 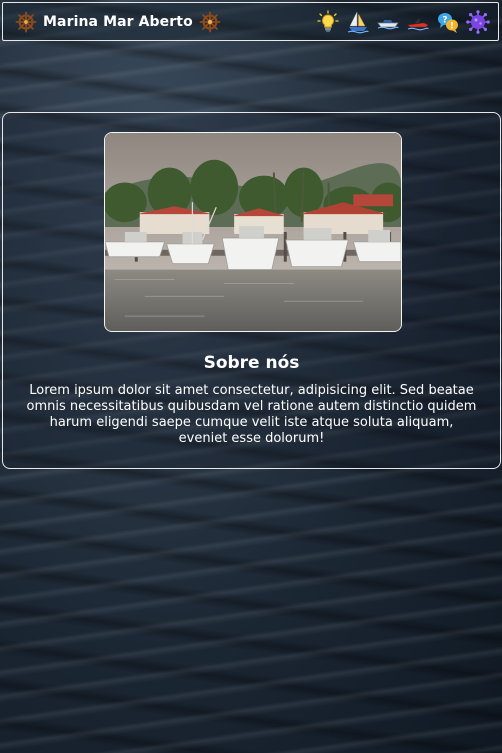 I want to click on nav-icon-bar: ? !, so click(x=403, y=21).